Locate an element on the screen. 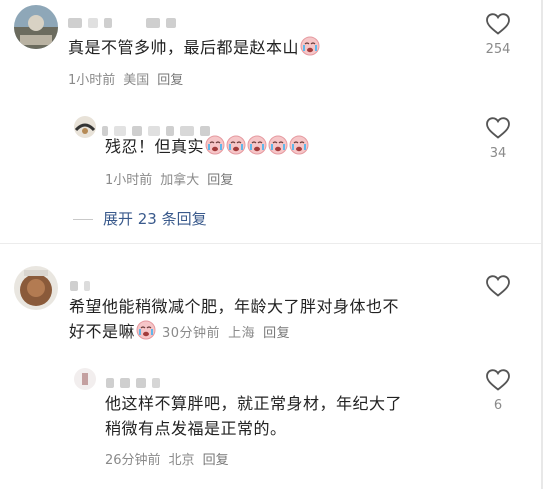 This screenshot has width=543, height=489. comment-text: 希望他能稍微减个肥，年龄大了胖对身体也不 好不是嘛 30分钟前 上海 回复 is located at coordinates (269, 320).